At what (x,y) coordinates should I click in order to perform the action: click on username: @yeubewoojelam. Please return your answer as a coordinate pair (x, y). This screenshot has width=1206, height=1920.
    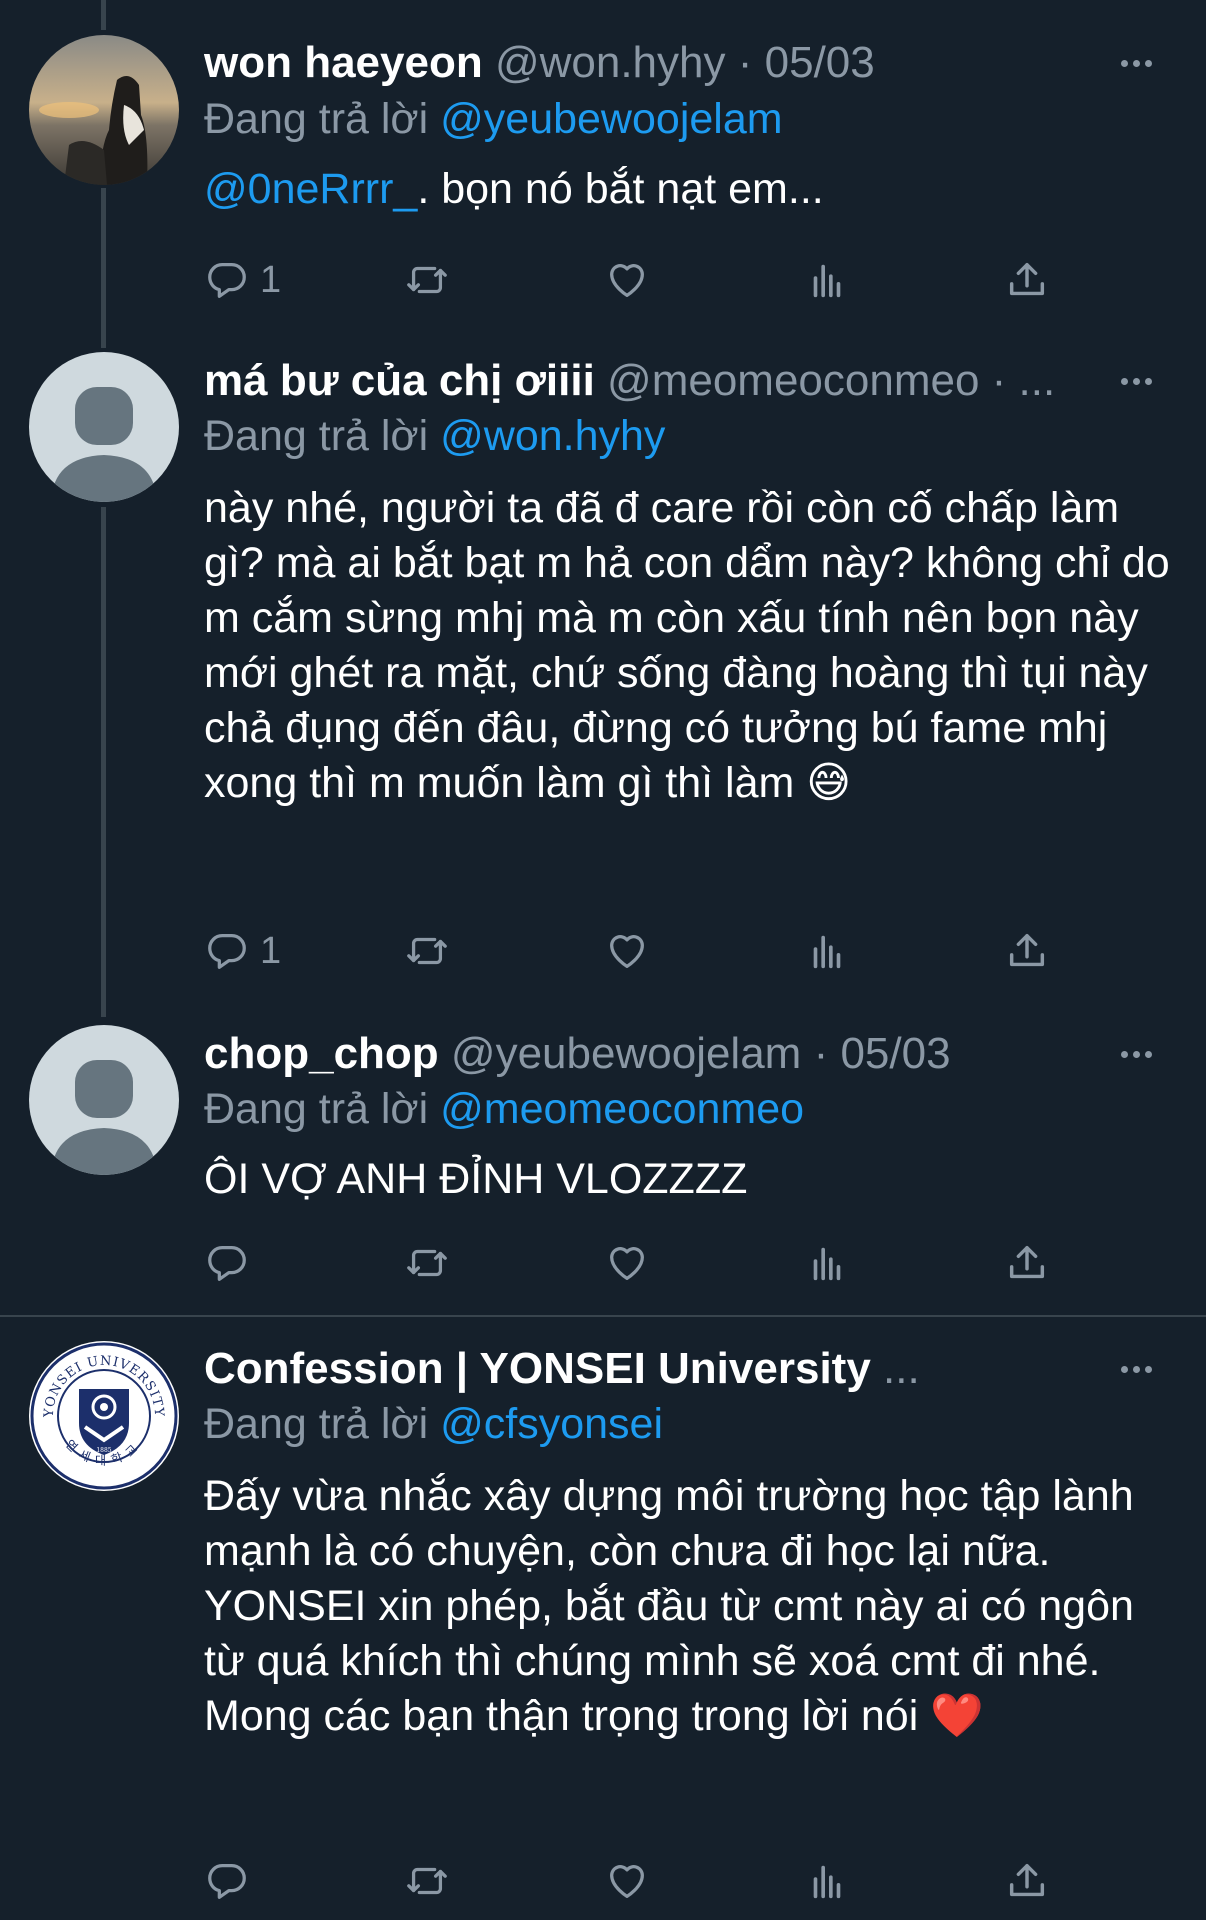
    Looking at the image, I should click on (626, 1053).